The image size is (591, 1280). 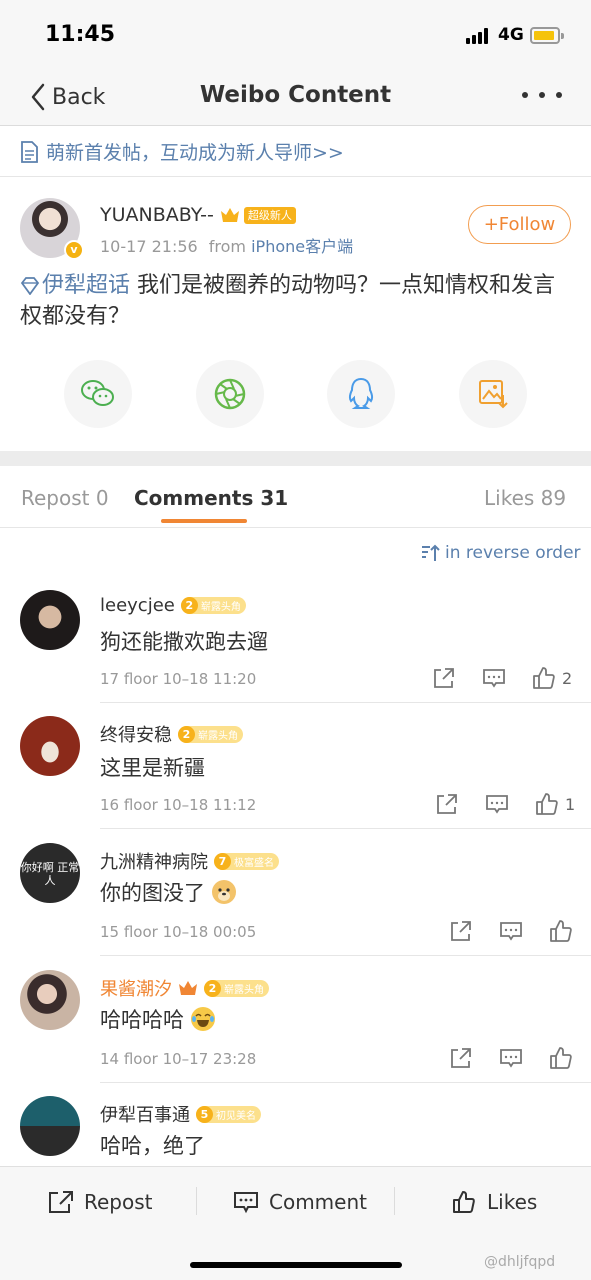 I want to click on home-indicator, so click(x=296, y=1265).